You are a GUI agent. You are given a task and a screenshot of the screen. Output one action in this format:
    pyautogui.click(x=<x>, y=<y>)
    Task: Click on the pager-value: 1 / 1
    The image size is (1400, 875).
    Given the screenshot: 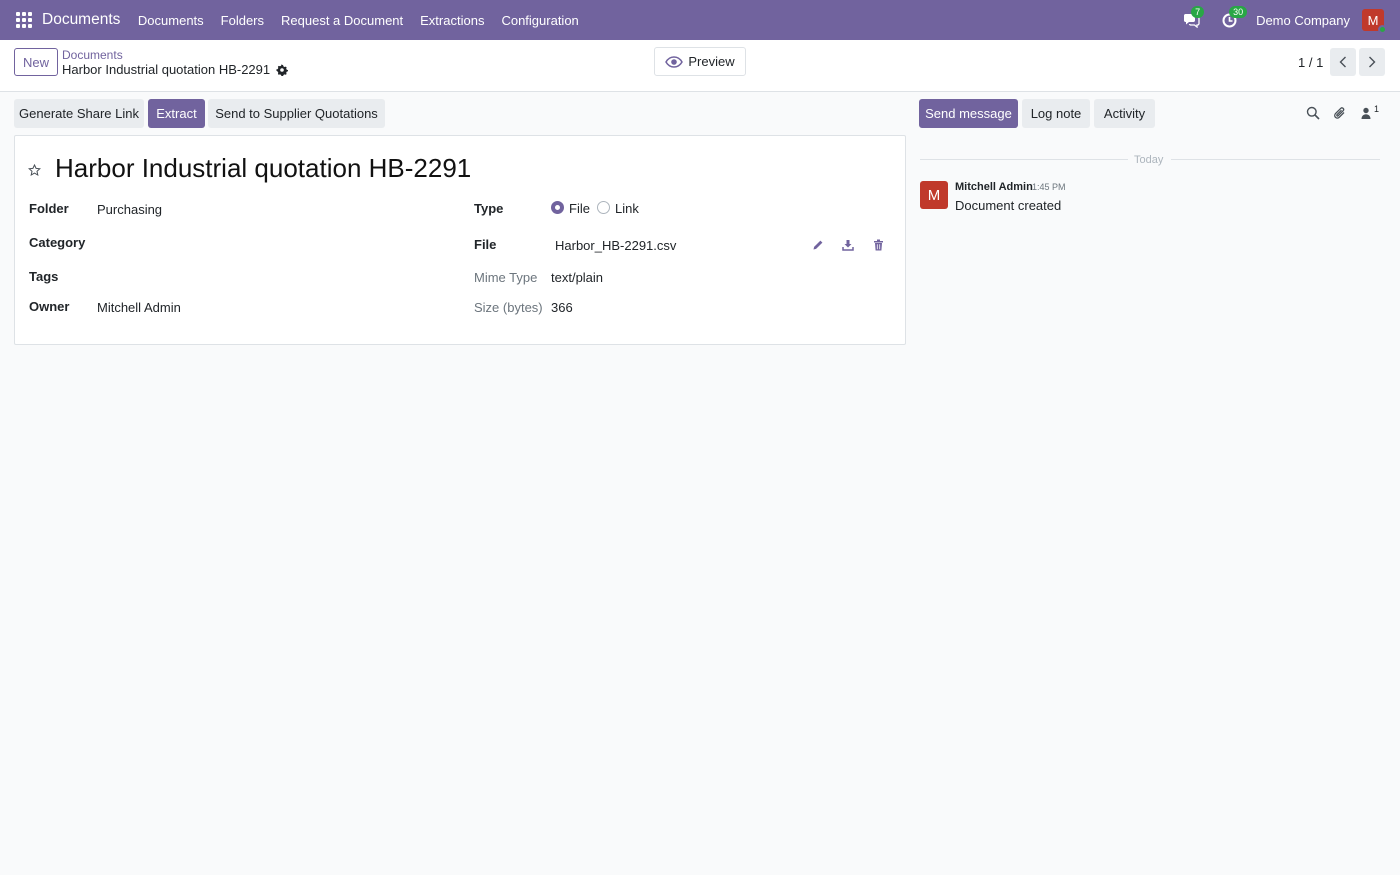 What is the action you would take?
    pyautogui.click(x=1310, y=62)
    